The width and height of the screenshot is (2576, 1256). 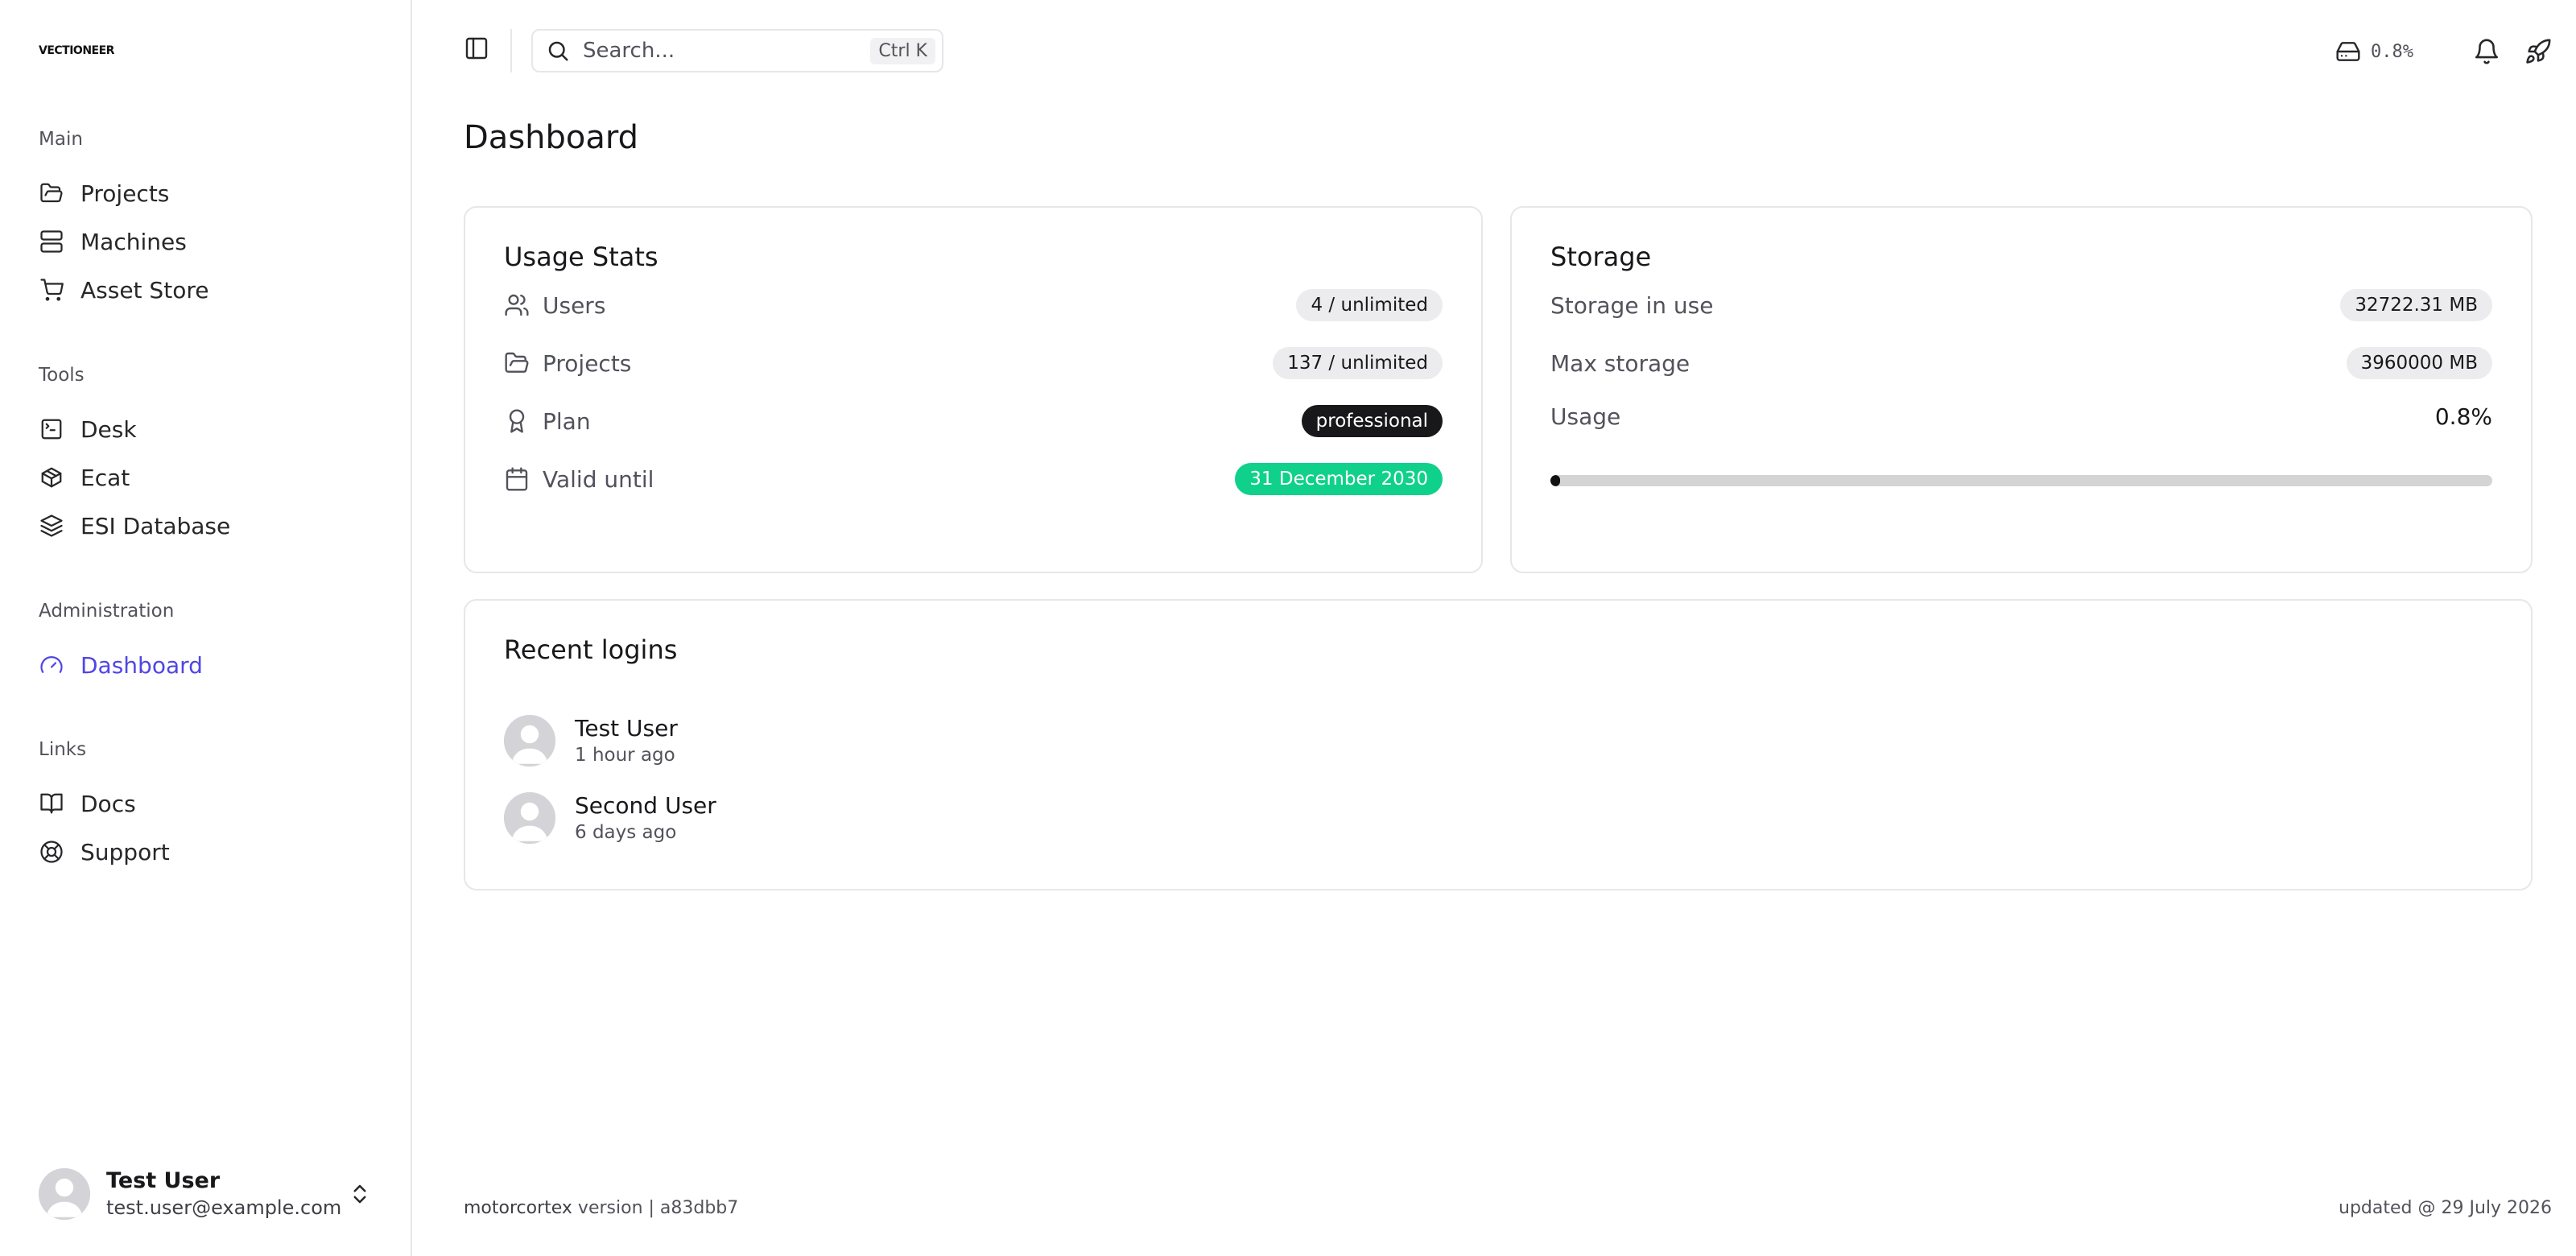 I want to click on stat-label: Users, so click(x=574, y=305).